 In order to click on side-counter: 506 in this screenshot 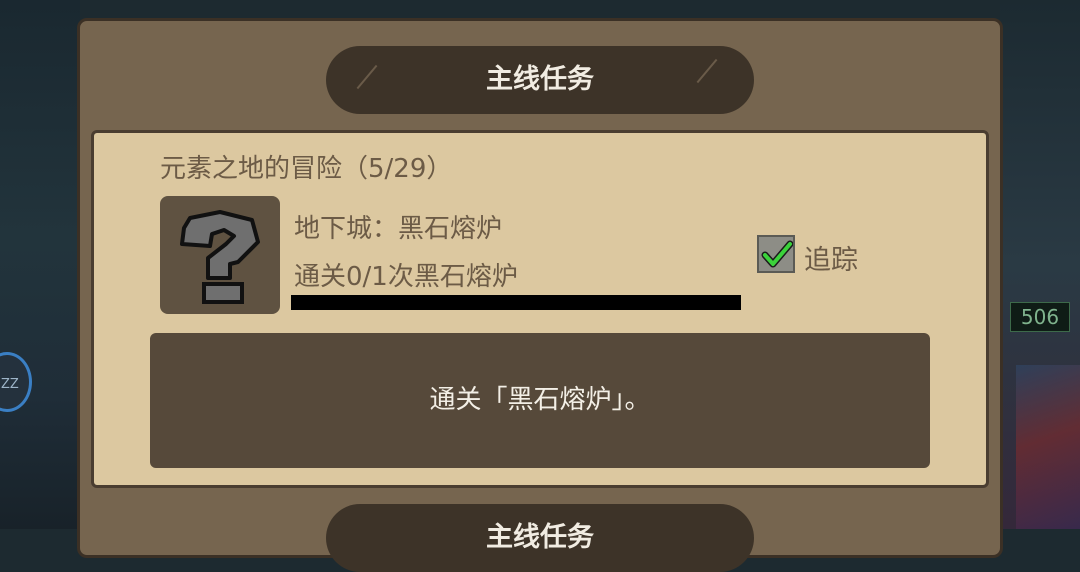, I will do `click(1040, 317)`.